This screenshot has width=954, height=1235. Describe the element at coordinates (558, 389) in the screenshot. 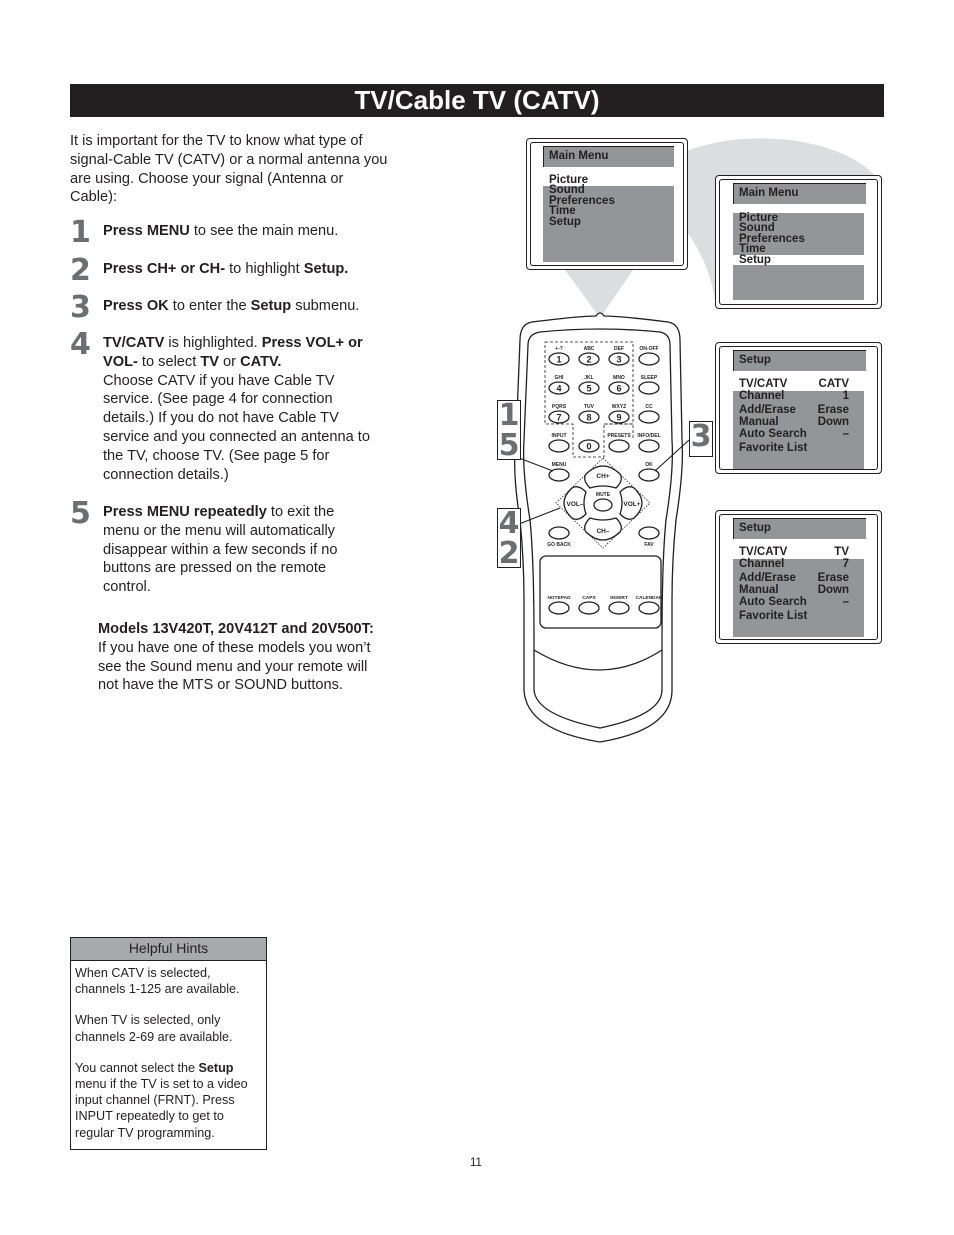

I see `digit-4-button-digit: 4` at that location.